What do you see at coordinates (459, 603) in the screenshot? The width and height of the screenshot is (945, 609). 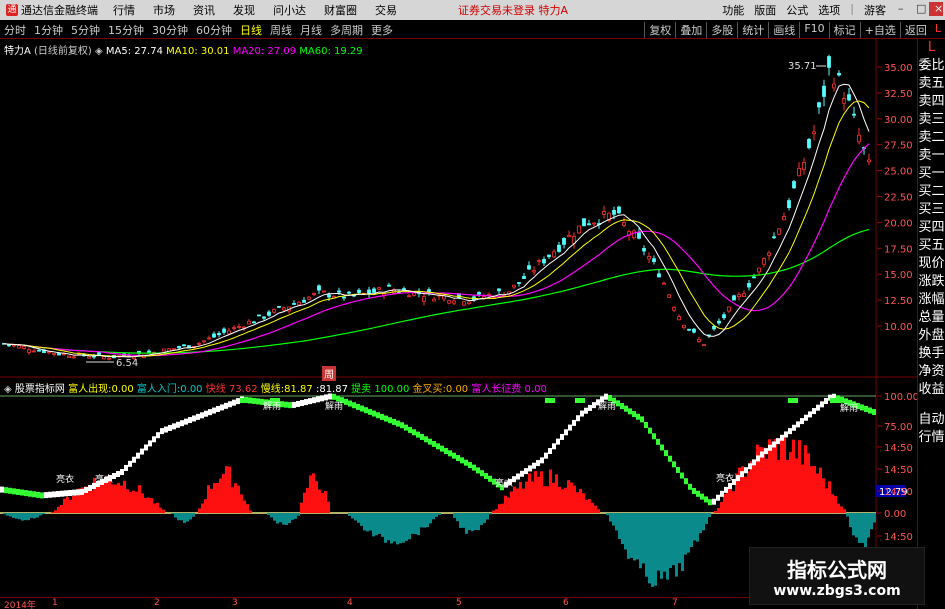 I see `date-label: 5` at bounding box center [459, 603].